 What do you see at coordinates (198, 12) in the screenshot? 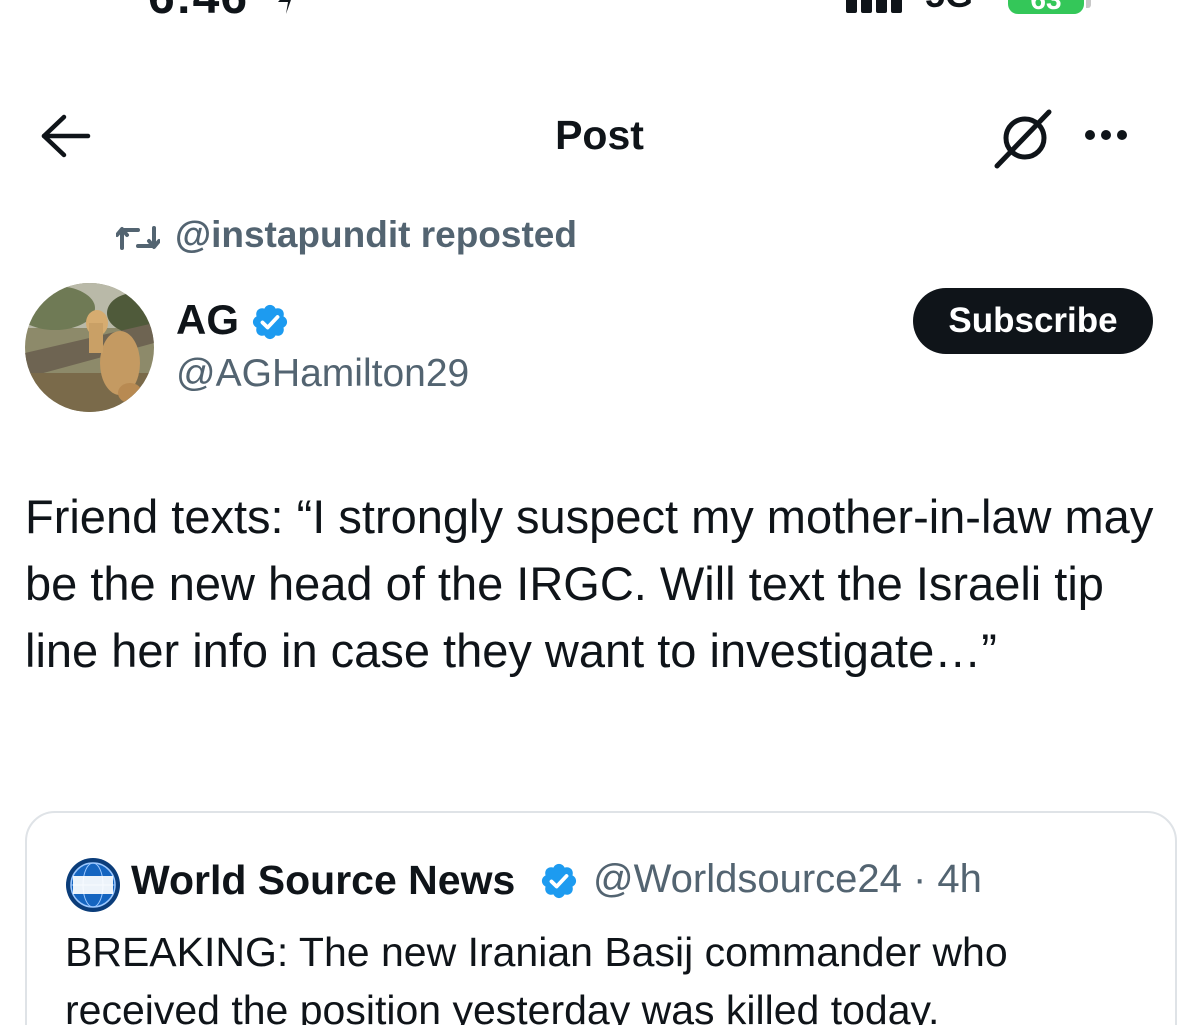
I see `status-time: 6:46` at bounding box center [198, 12].